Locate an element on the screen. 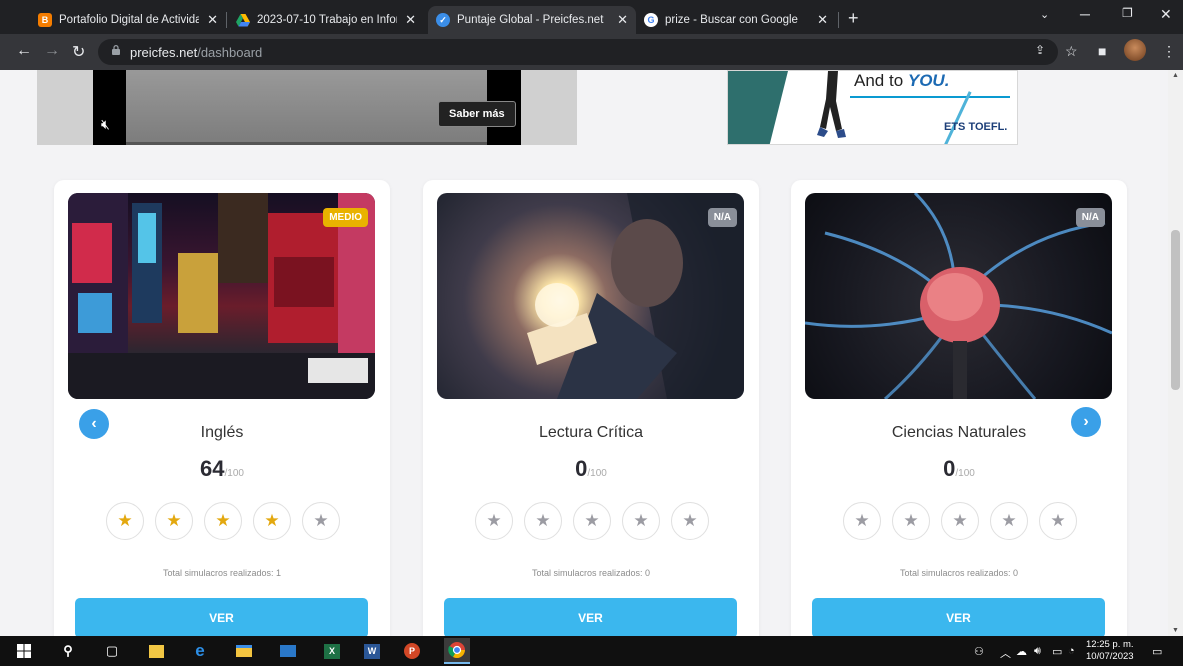  new-tab-button: + is located at coordinates (853, 18).